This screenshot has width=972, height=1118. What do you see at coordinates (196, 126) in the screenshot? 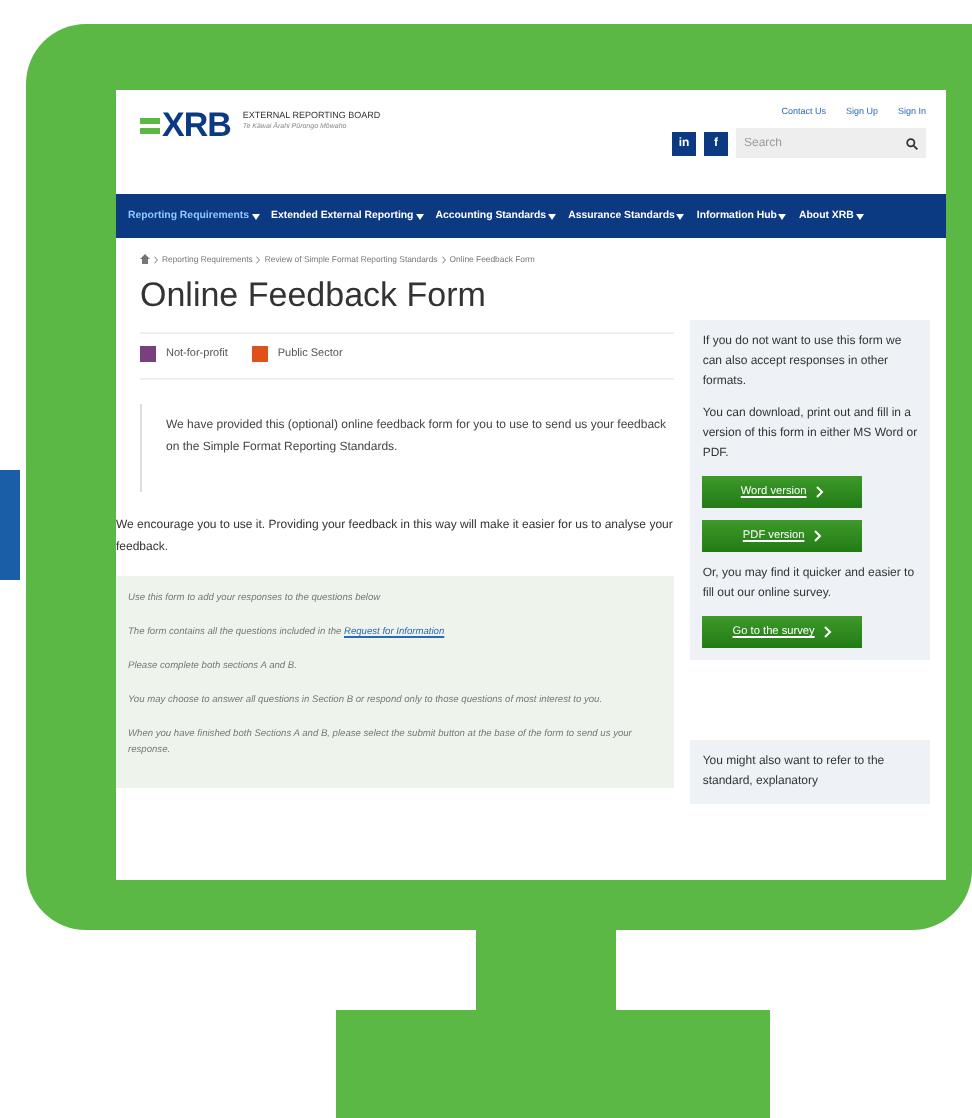
I see `logo-text: XRB` at bounding box center [196, 126].